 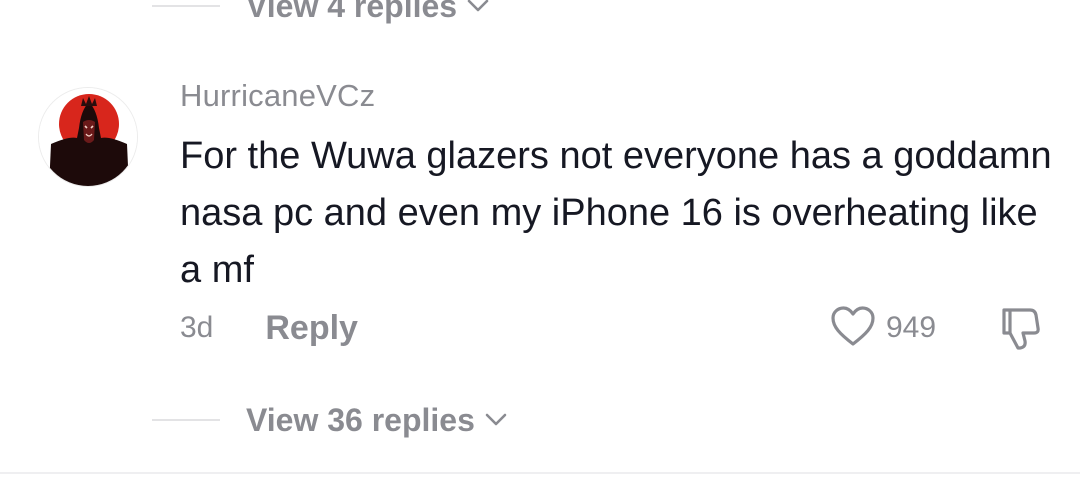 I want to click on comment-timestamp: 3d, so click(x=197, y=327).